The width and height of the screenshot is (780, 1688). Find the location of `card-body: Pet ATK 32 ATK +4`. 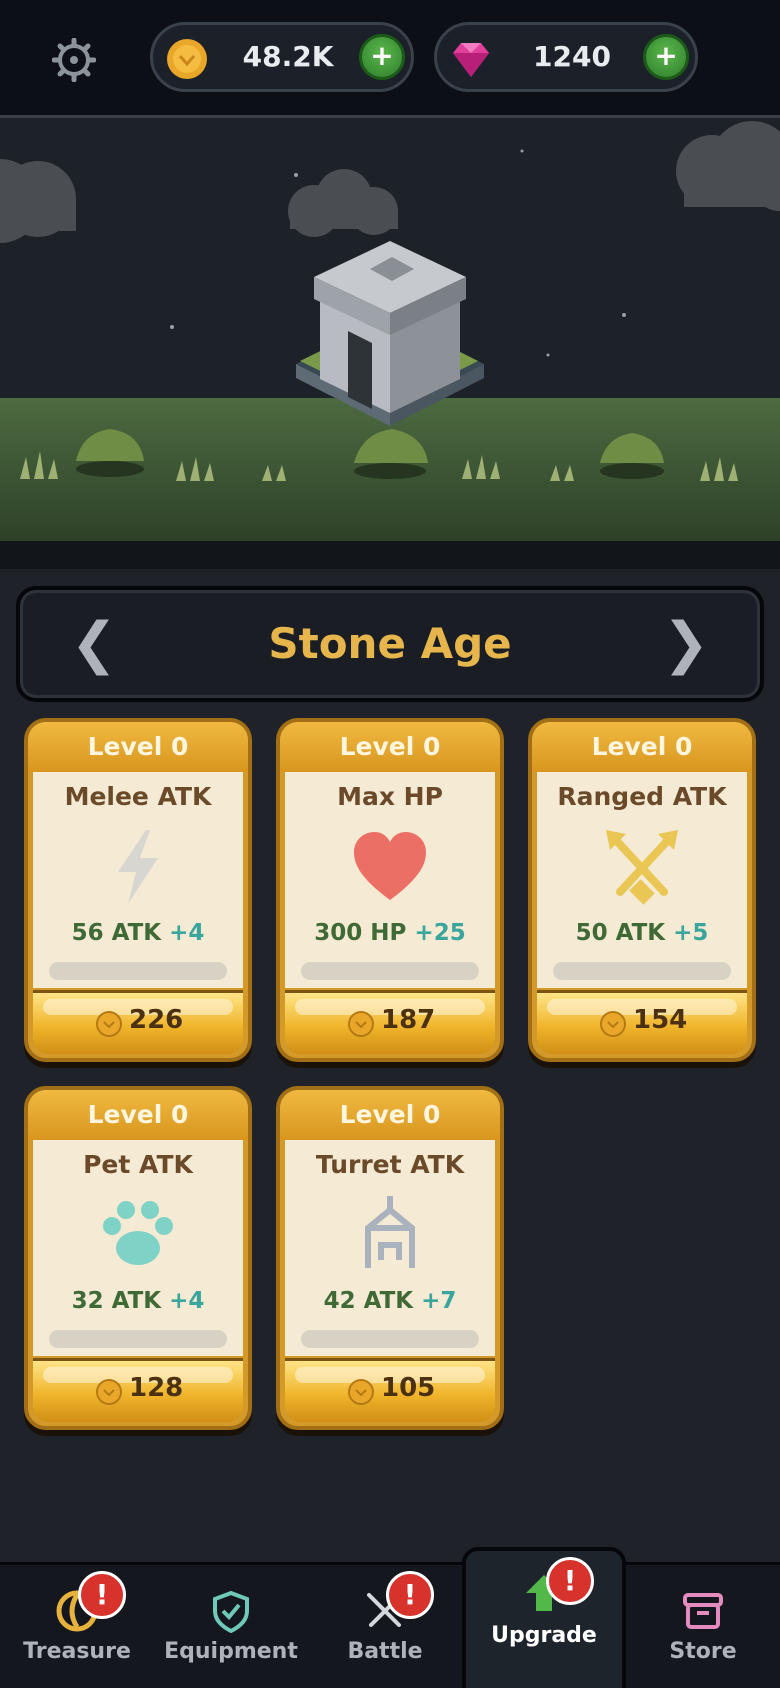

card-body: Pet ATK 32 ATK +4 is located at coordinates (138, 1248).